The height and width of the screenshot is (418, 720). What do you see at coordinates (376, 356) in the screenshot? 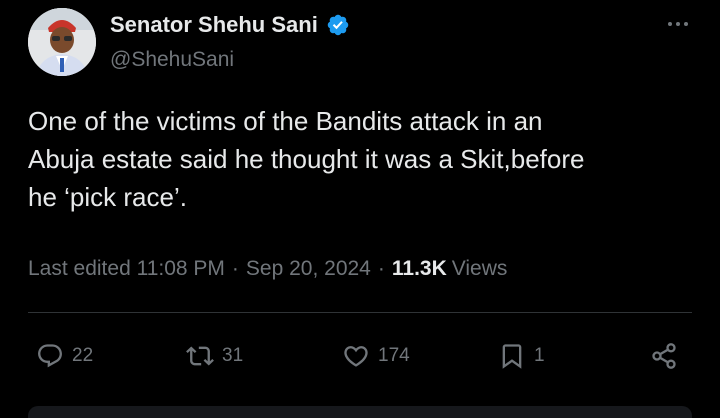
I see `like-button: 174` at bounding box center [376, 356].